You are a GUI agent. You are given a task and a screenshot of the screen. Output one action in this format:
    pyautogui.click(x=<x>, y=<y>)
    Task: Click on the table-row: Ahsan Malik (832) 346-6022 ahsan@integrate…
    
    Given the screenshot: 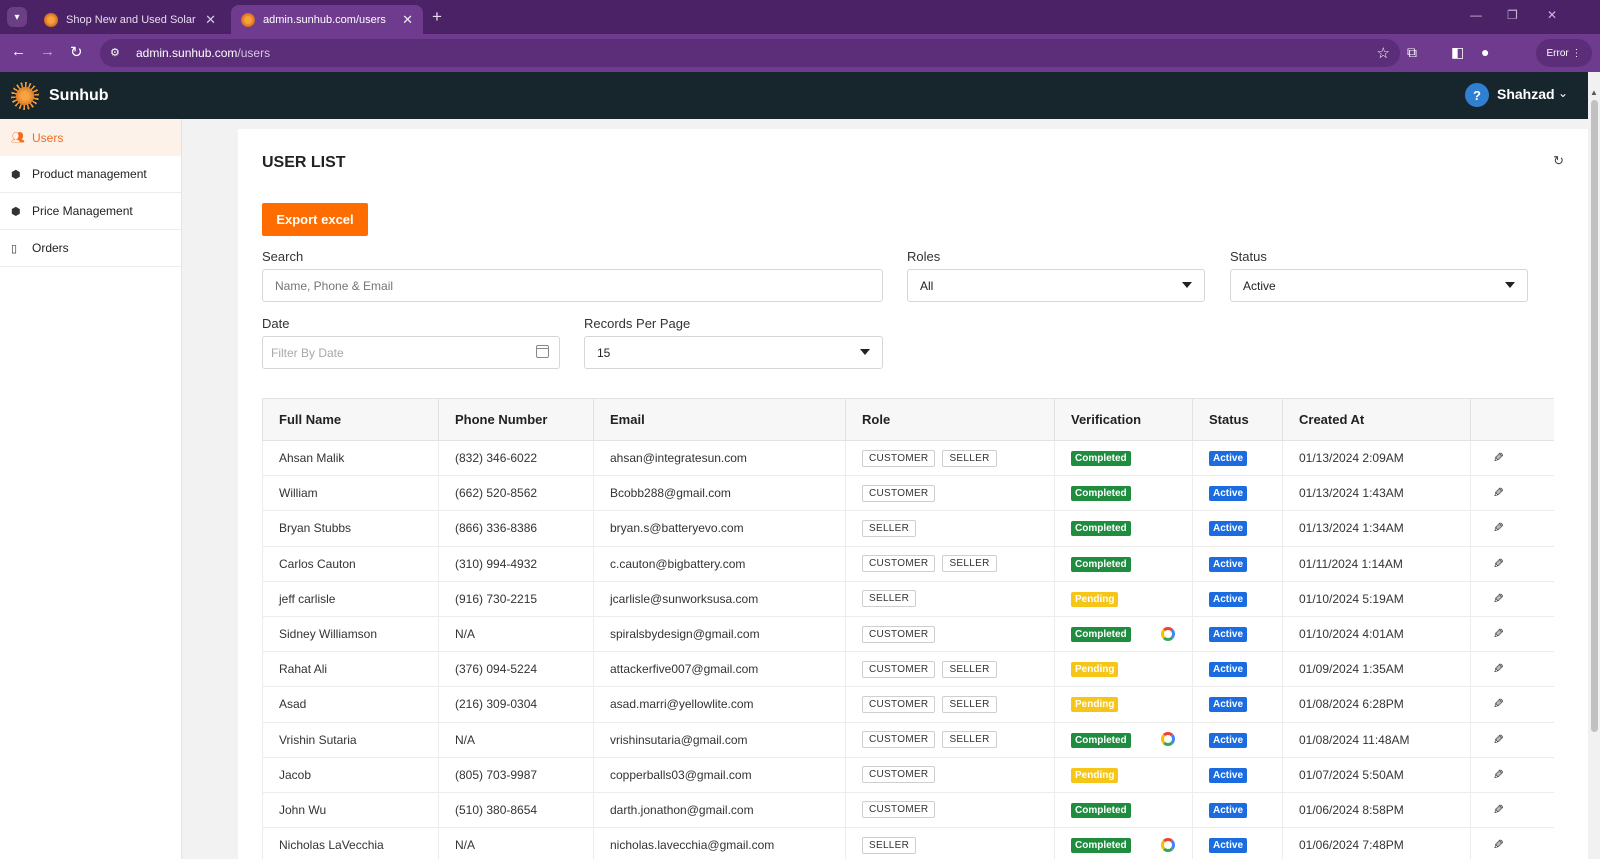 What is the action you would take?
    pyautogui.click(x=908, y=458)
    